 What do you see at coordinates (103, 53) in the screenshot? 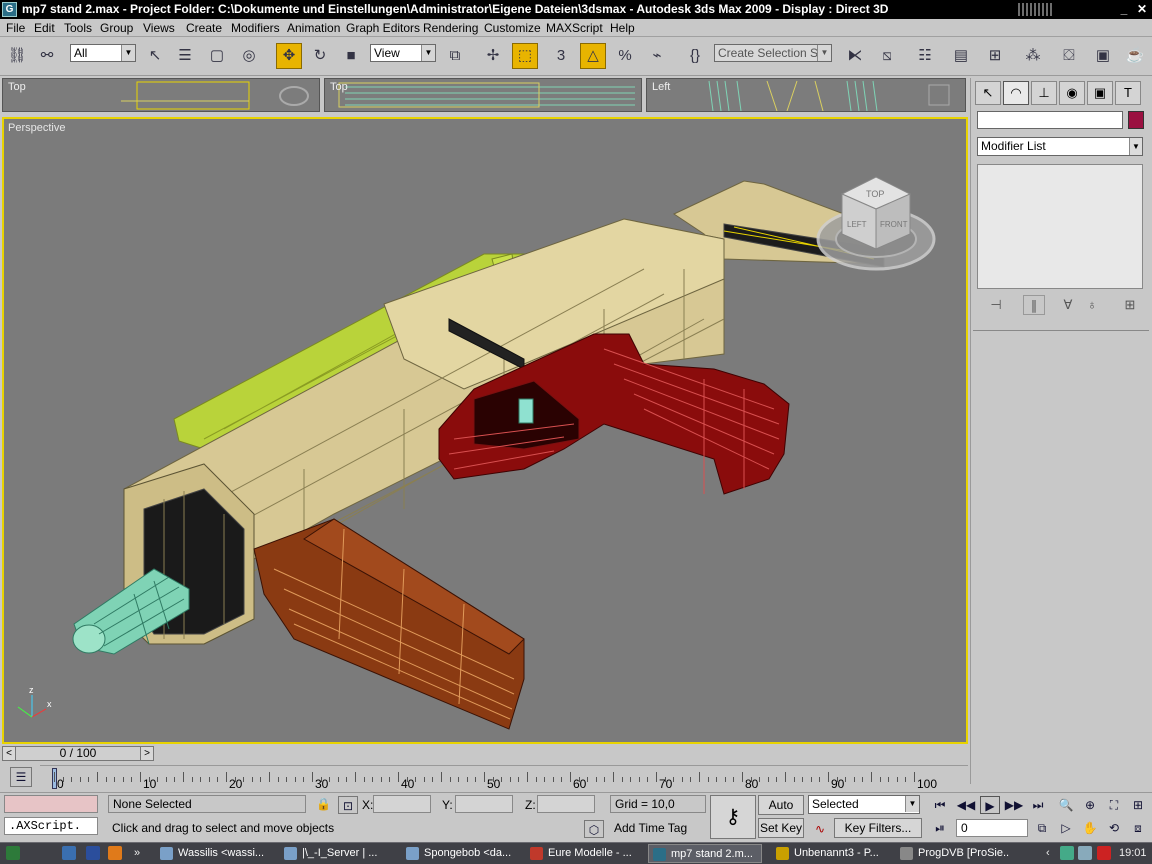
I see `selection-filter-dropdown: All ▼` at bounding box center [103, 53].